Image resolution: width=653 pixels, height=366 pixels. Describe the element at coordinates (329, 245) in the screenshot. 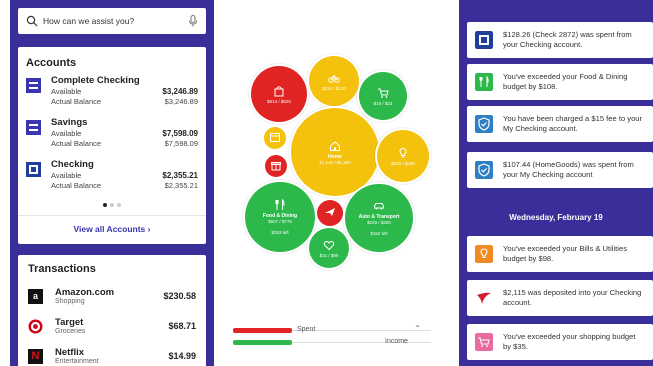

I see `heart-icon` at that location.